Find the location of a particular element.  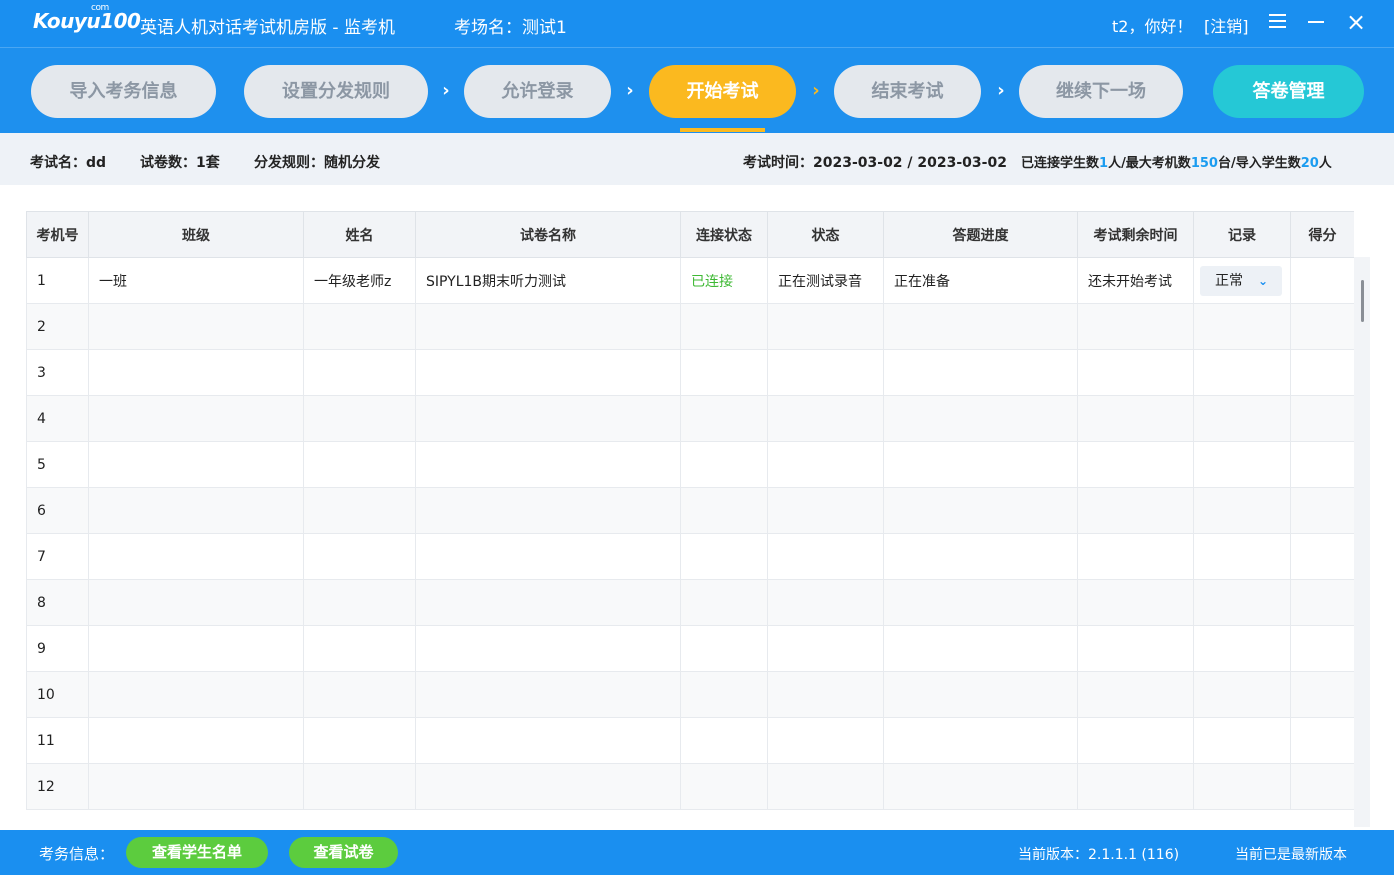

logout-link: [注销] is located at coordinates (1226, 25).